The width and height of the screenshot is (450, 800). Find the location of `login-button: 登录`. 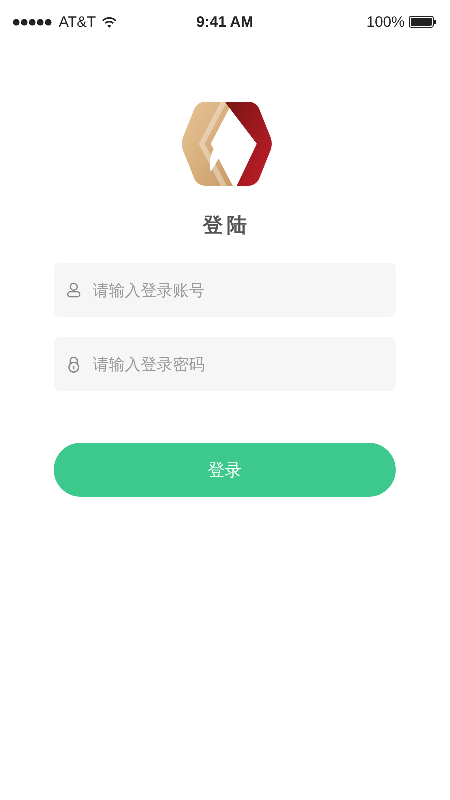

login-button: 登录 is located at coordinates (225, 470).